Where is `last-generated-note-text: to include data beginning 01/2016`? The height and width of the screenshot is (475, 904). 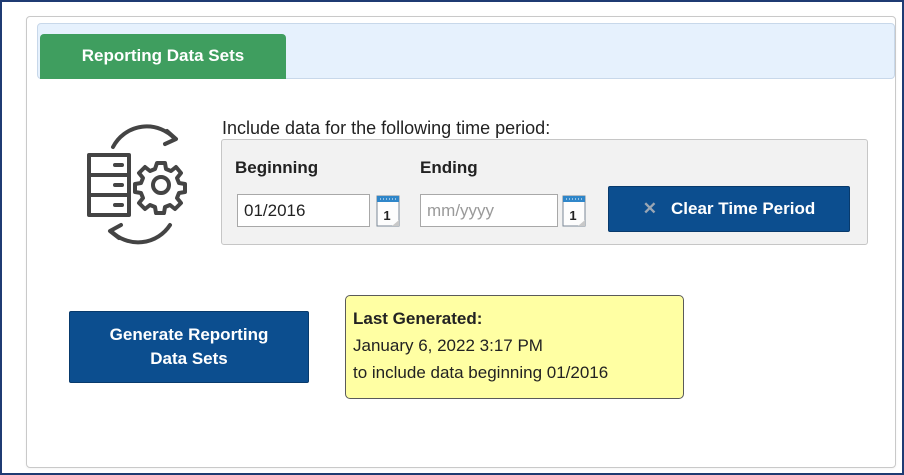
last-generated-note-text: to include data beginning 01/2016 is located at coordinates (481, 372).